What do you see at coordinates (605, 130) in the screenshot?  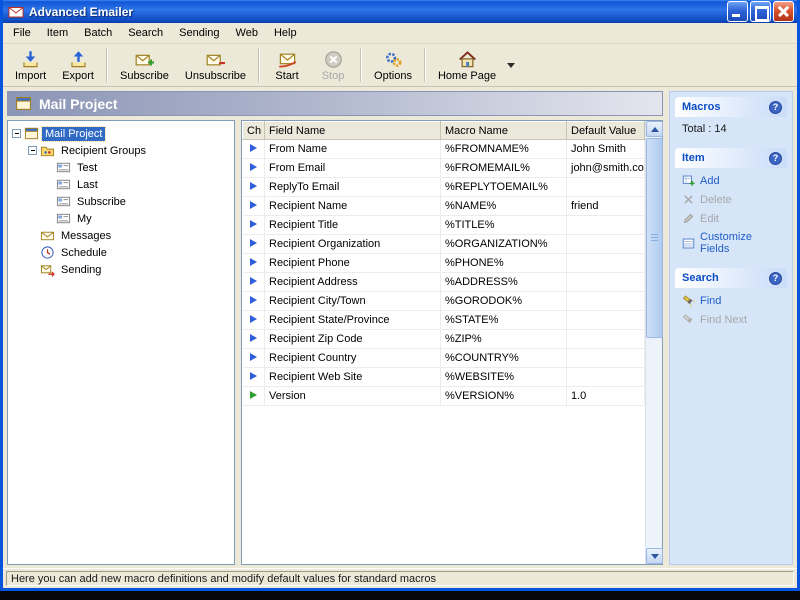 I see `column-header-default-value: Default Value` at bounding box center [605, 130].